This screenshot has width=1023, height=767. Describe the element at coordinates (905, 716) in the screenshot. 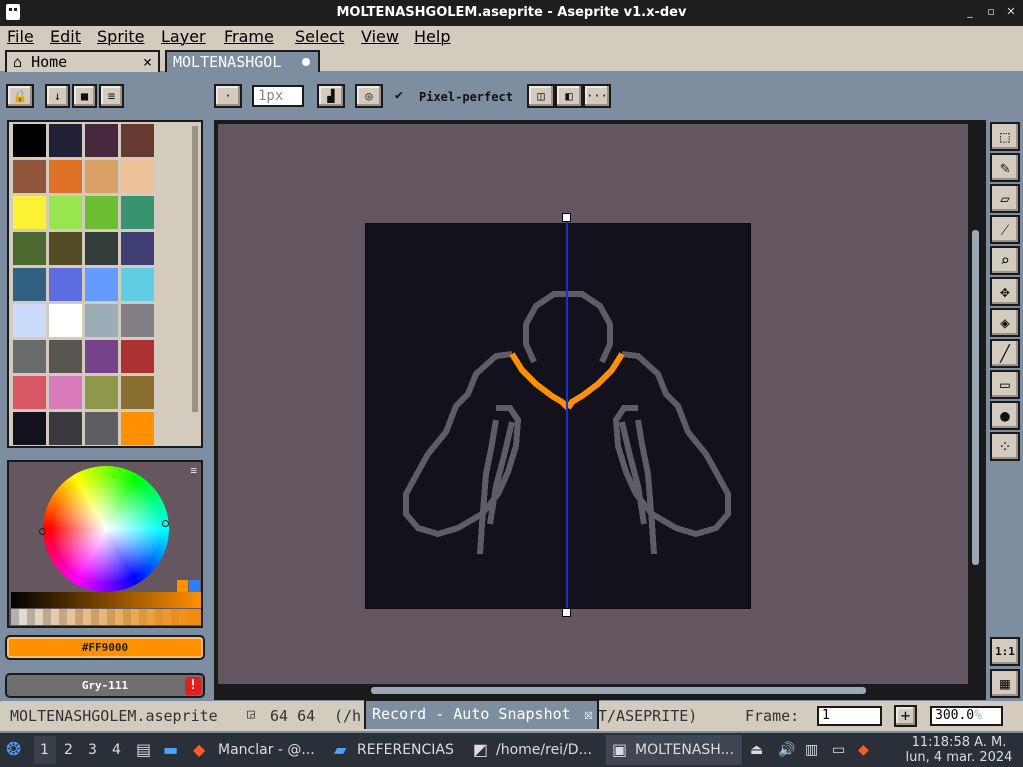

I see `add-frame-button: +` at that location.